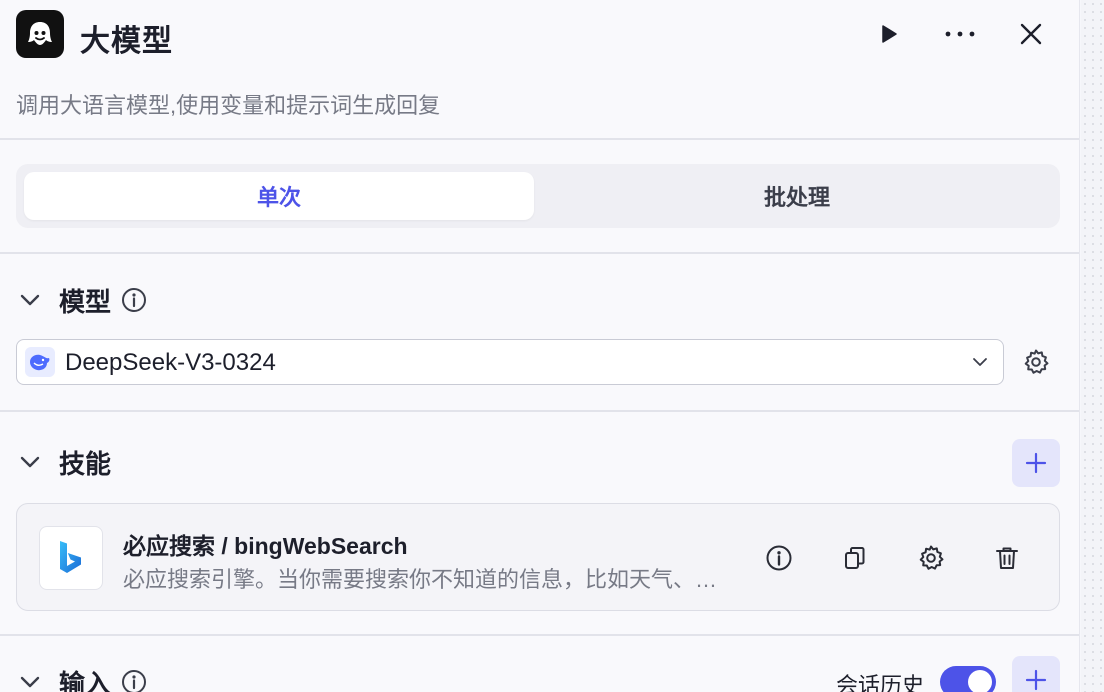 The width and height of the screenshot is (1104, 692). I want to click on play-icon, so click(889, 34).